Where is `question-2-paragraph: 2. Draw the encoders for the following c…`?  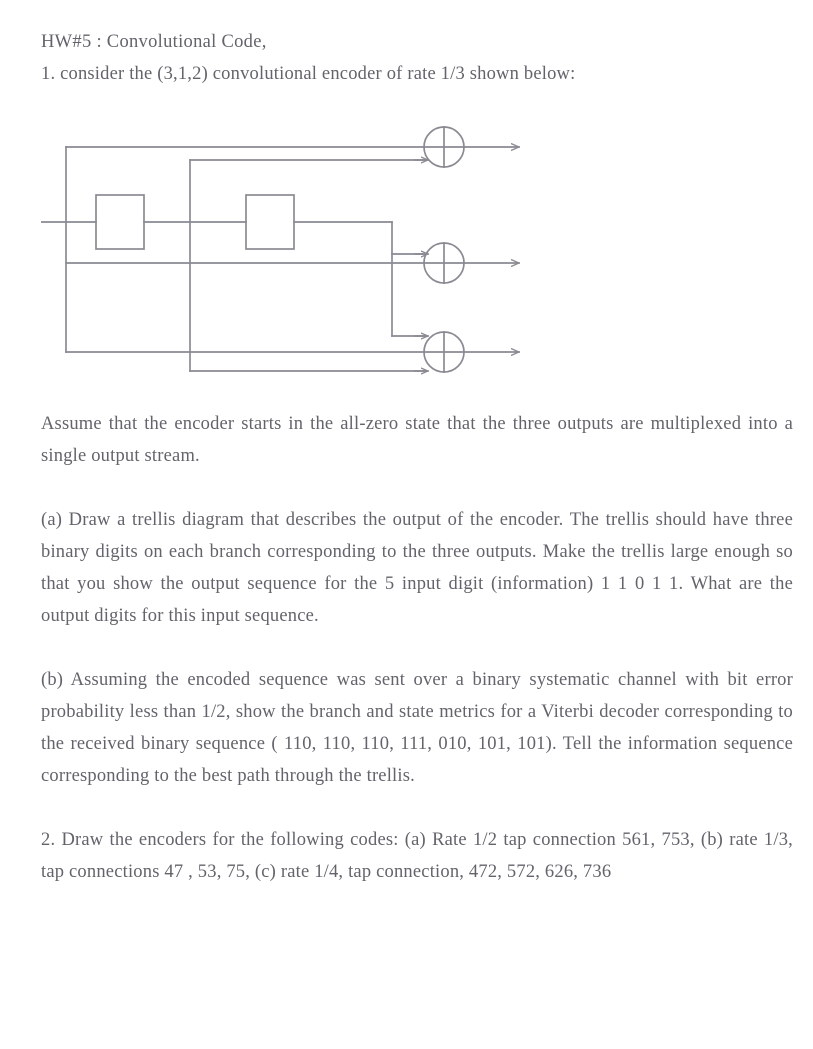
question-2-paragraph: 2. Draw the encoders for the following c… is located at coordinates (417, 856).